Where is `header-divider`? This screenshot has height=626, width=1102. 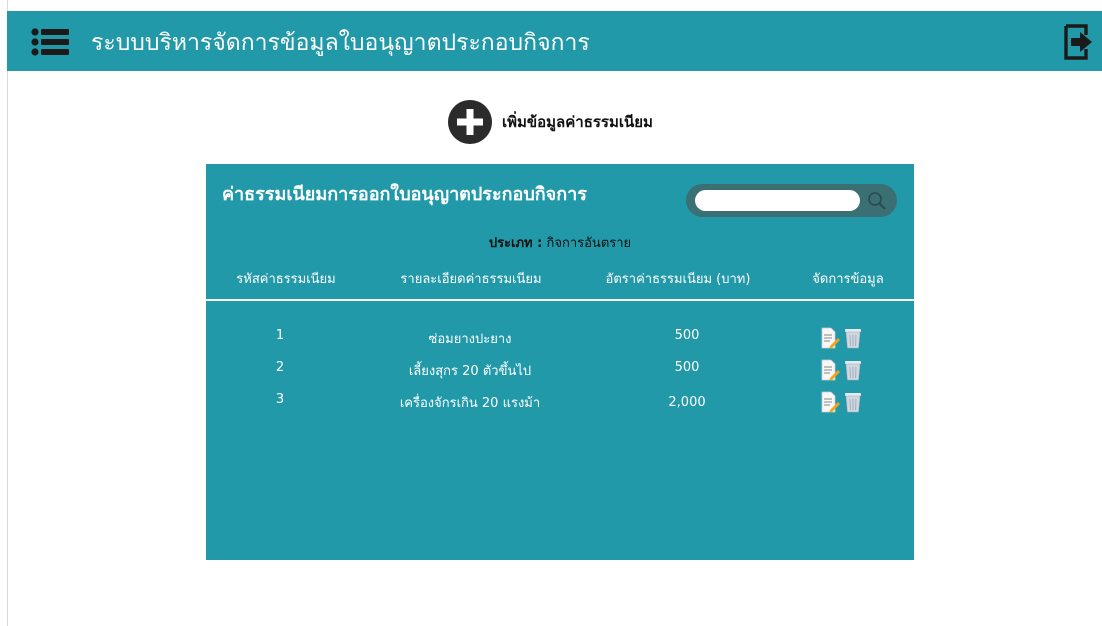
header-divider is located at coordinates (560, 300).